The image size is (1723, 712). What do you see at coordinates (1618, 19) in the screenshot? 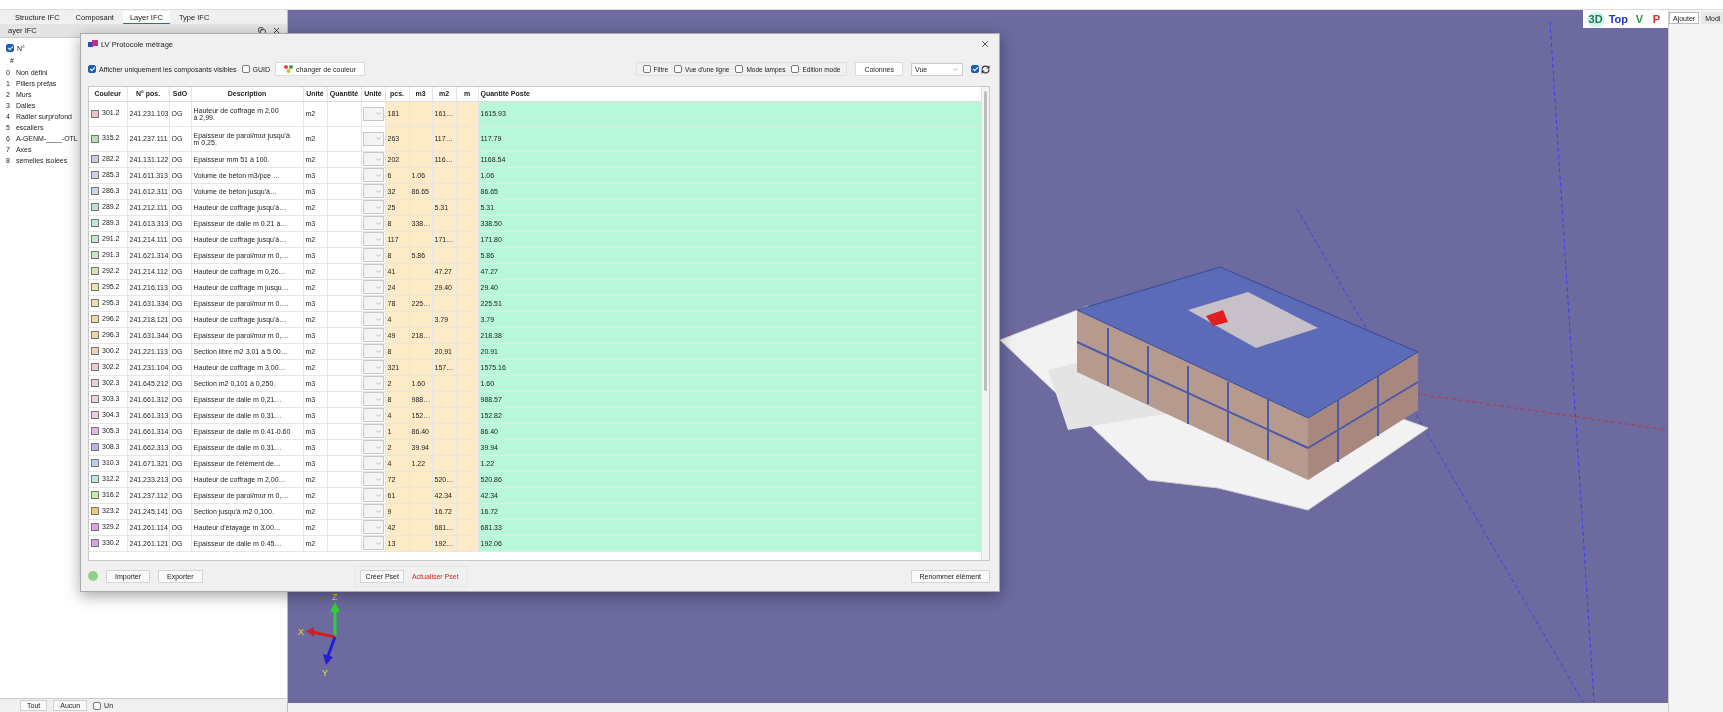
I see `view-button: Top` at bounding box center [1618, 19].